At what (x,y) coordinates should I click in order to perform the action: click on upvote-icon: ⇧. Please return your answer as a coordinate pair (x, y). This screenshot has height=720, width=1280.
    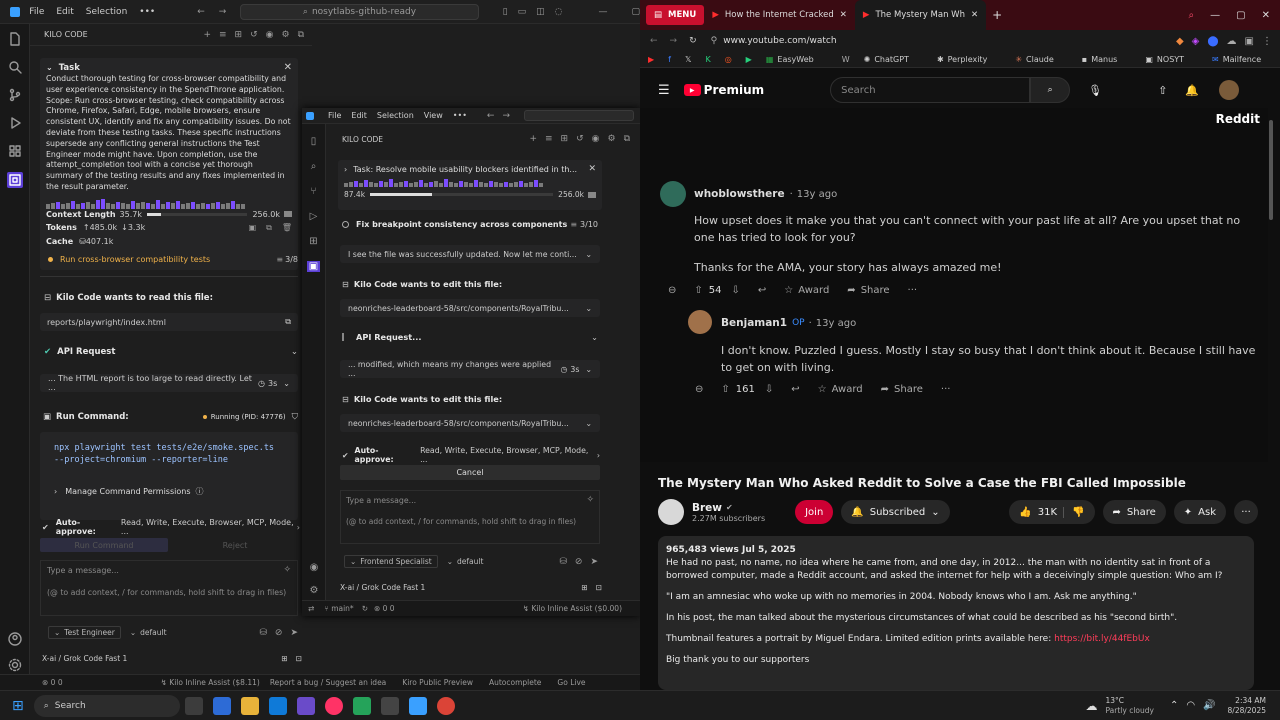
    Looking at the image, I should click on (725, 389).